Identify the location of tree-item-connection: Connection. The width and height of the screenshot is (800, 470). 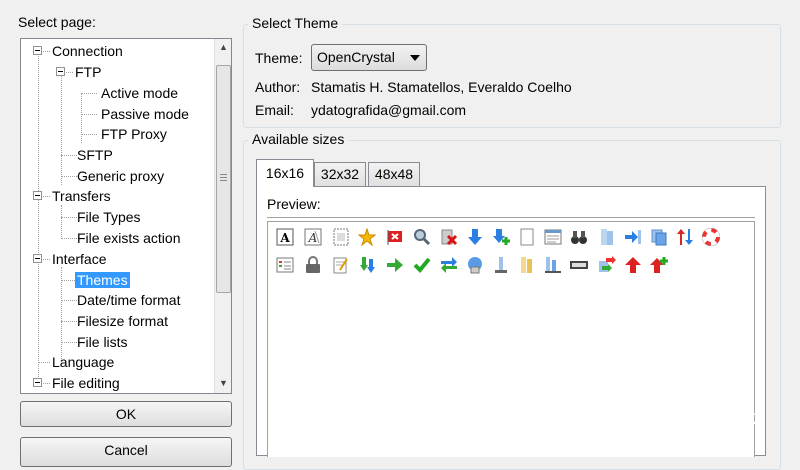
(87, 51).